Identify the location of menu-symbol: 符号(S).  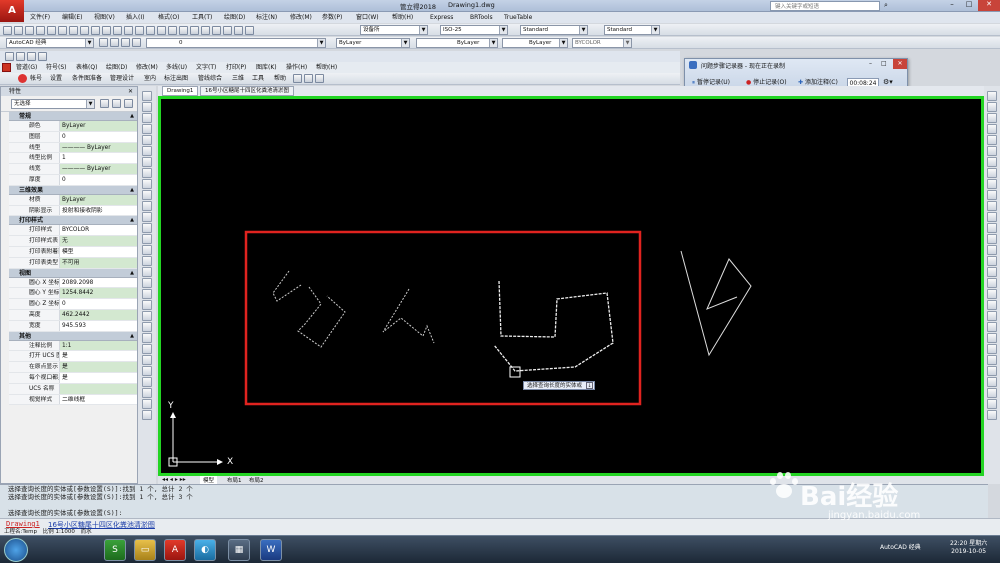
(56, 67).